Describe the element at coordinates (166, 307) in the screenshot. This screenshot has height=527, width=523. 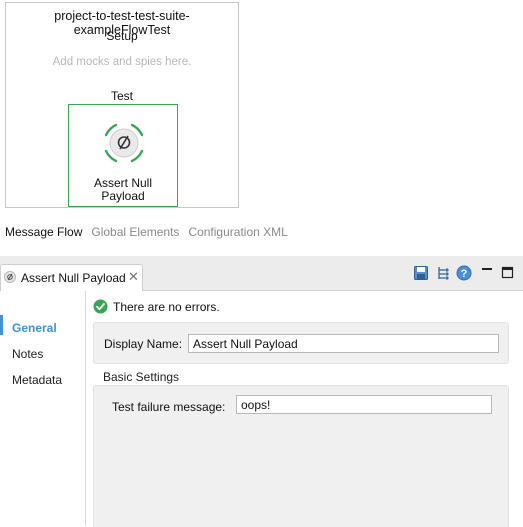
I see `status-message: There are no errors.` at that location.